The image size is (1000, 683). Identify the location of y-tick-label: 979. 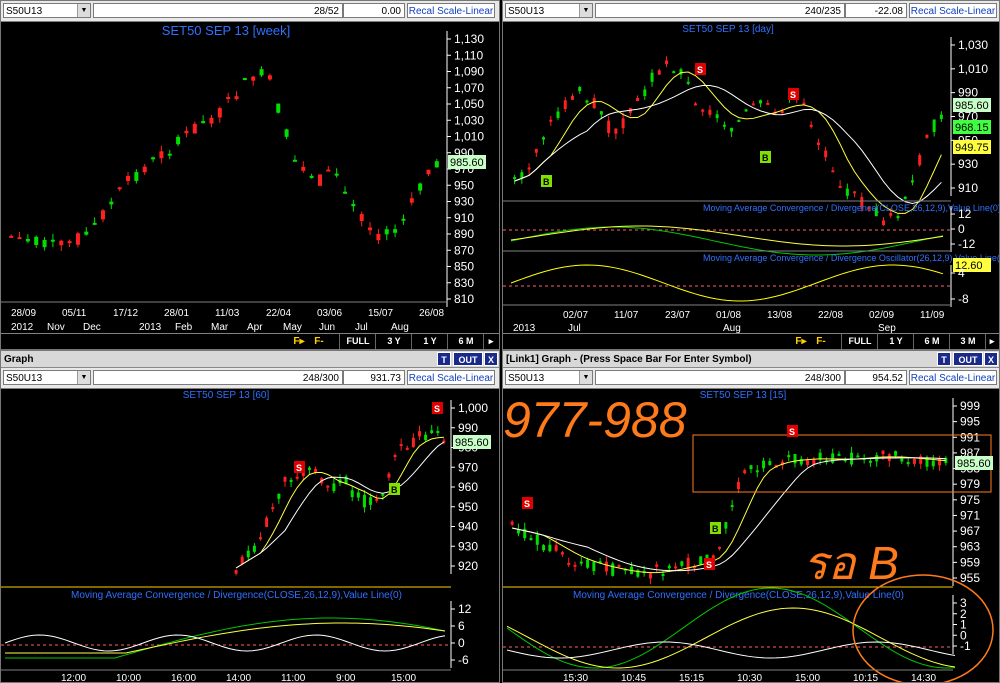
(970, 484).